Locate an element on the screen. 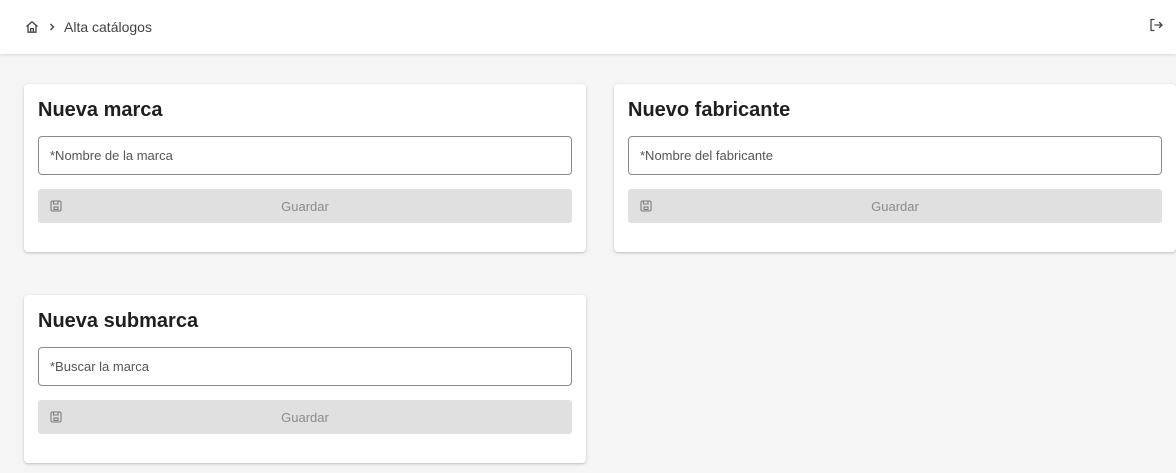 This screenshot has width=1176, height=473. logout-icon is located at coordinates (1156, 27).